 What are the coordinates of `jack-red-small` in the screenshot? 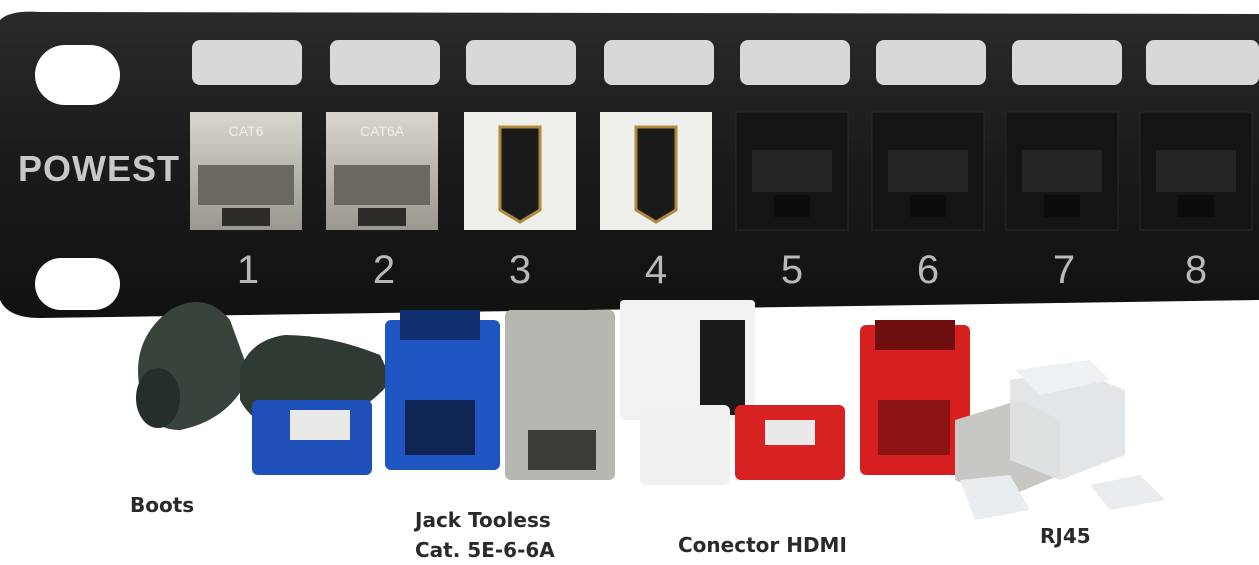 It's located at (790, 442).